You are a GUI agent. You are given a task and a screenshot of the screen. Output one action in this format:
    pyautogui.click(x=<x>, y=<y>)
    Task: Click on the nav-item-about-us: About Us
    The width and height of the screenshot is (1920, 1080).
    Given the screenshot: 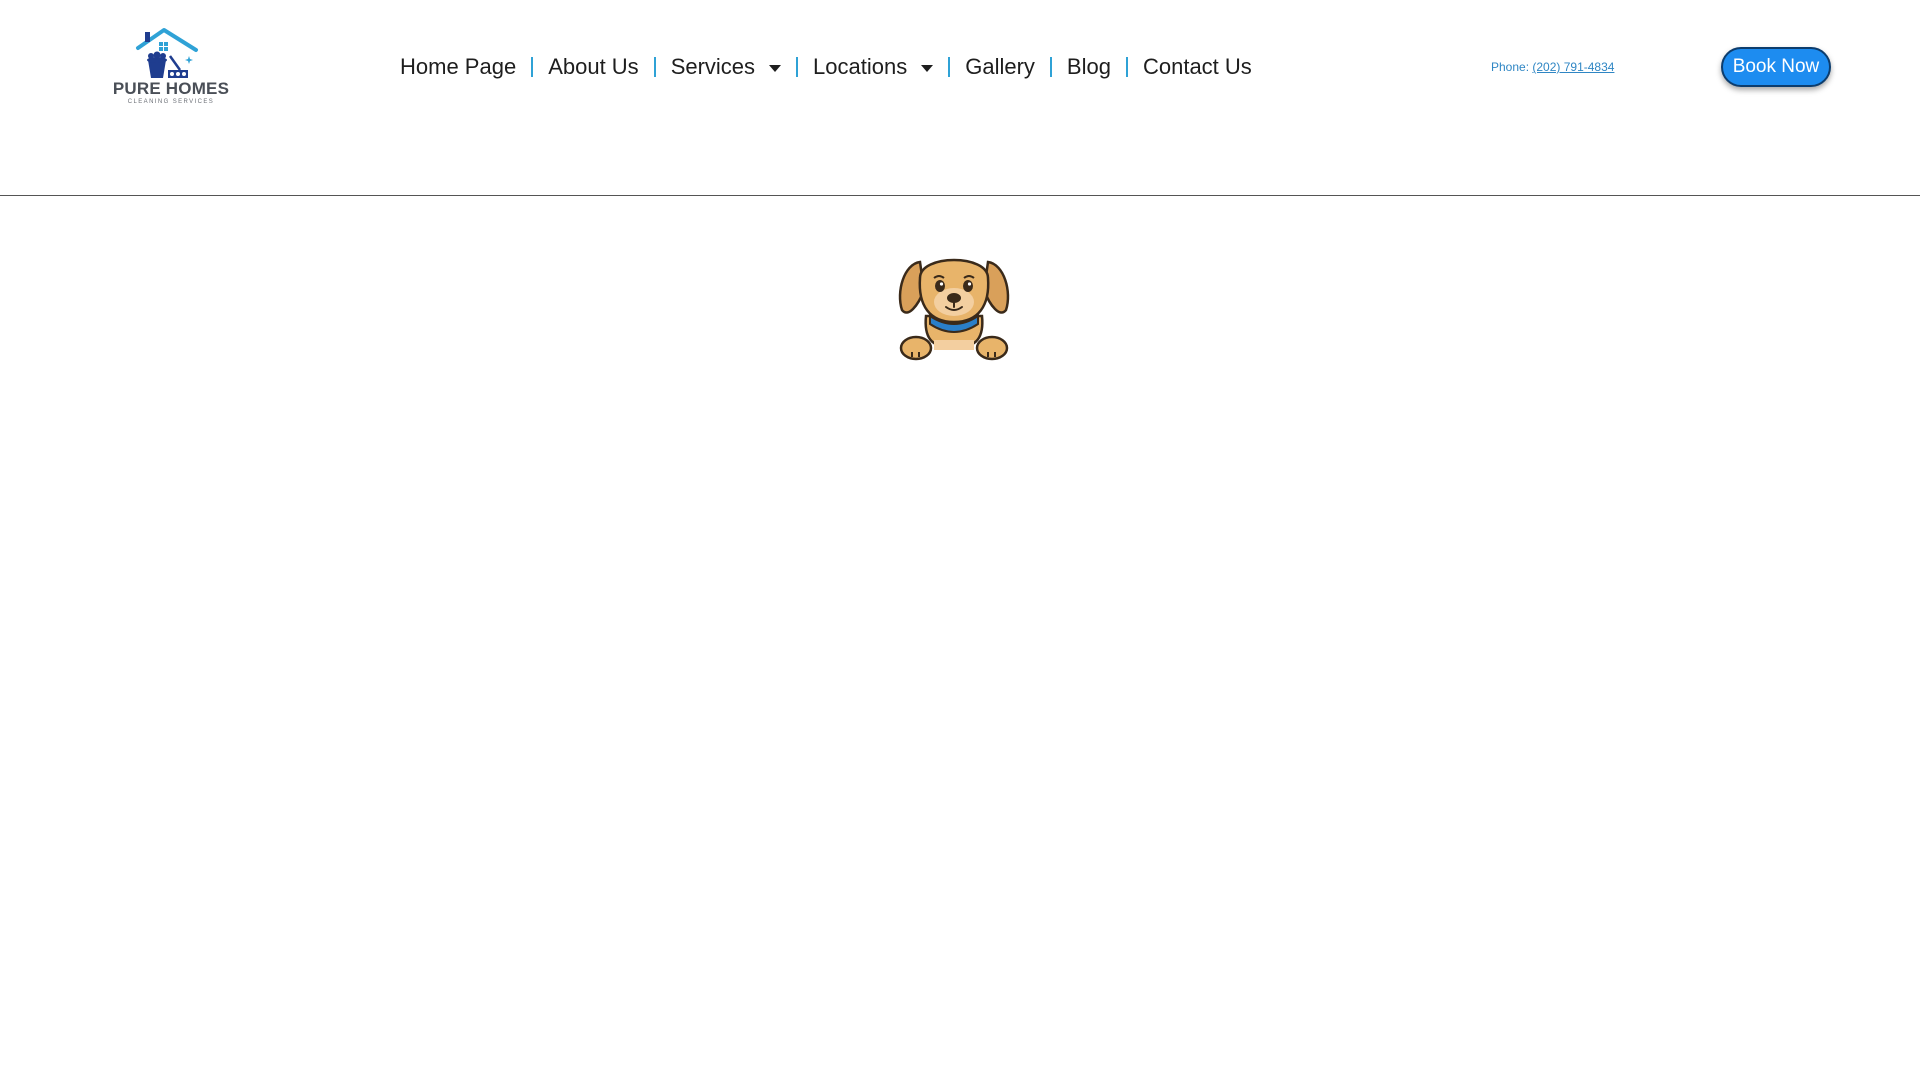 What is the action you would take?
    pyautogui.click(x=593, y=67)
    